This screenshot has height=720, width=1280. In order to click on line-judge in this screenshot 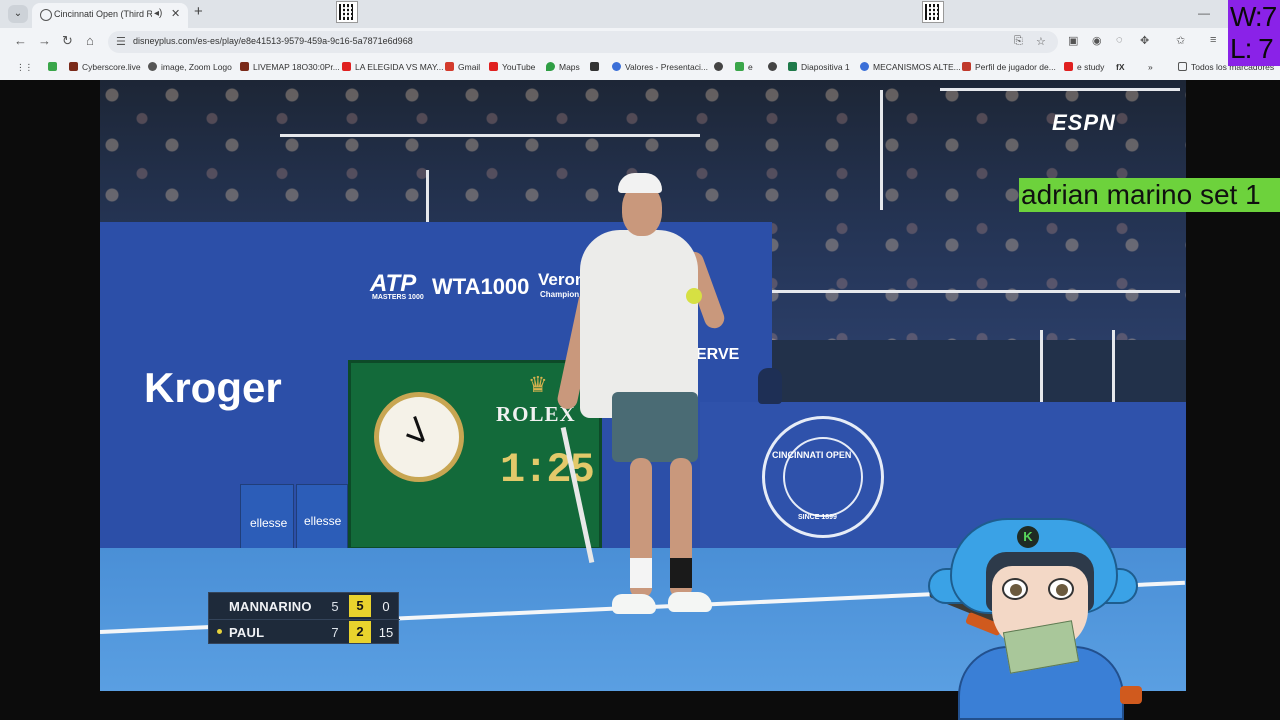, I will do `click(770, 386)`.